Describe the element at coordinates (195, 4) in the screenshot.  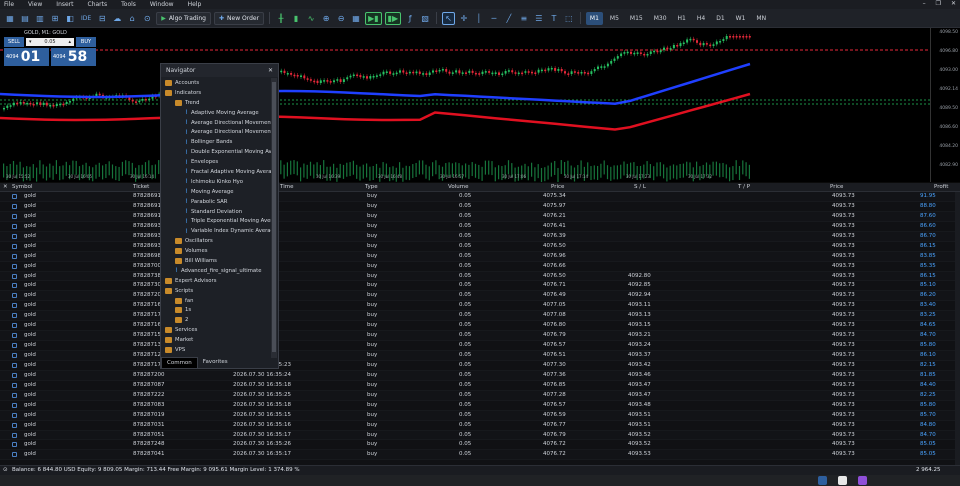
I see `menu-help: Help` at that location.